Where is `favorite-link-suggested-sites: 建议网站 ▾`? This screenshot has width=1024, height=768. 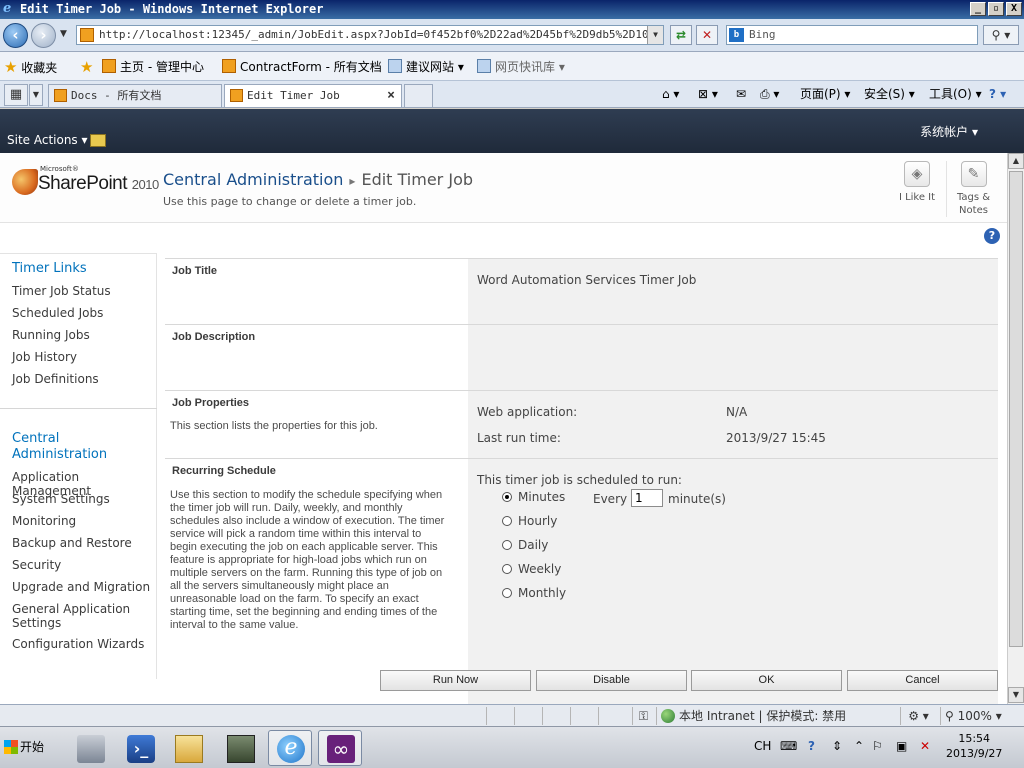 favorite-link-suggested-sites: 建议网站 ▾ is located at coordinates (426, 67).